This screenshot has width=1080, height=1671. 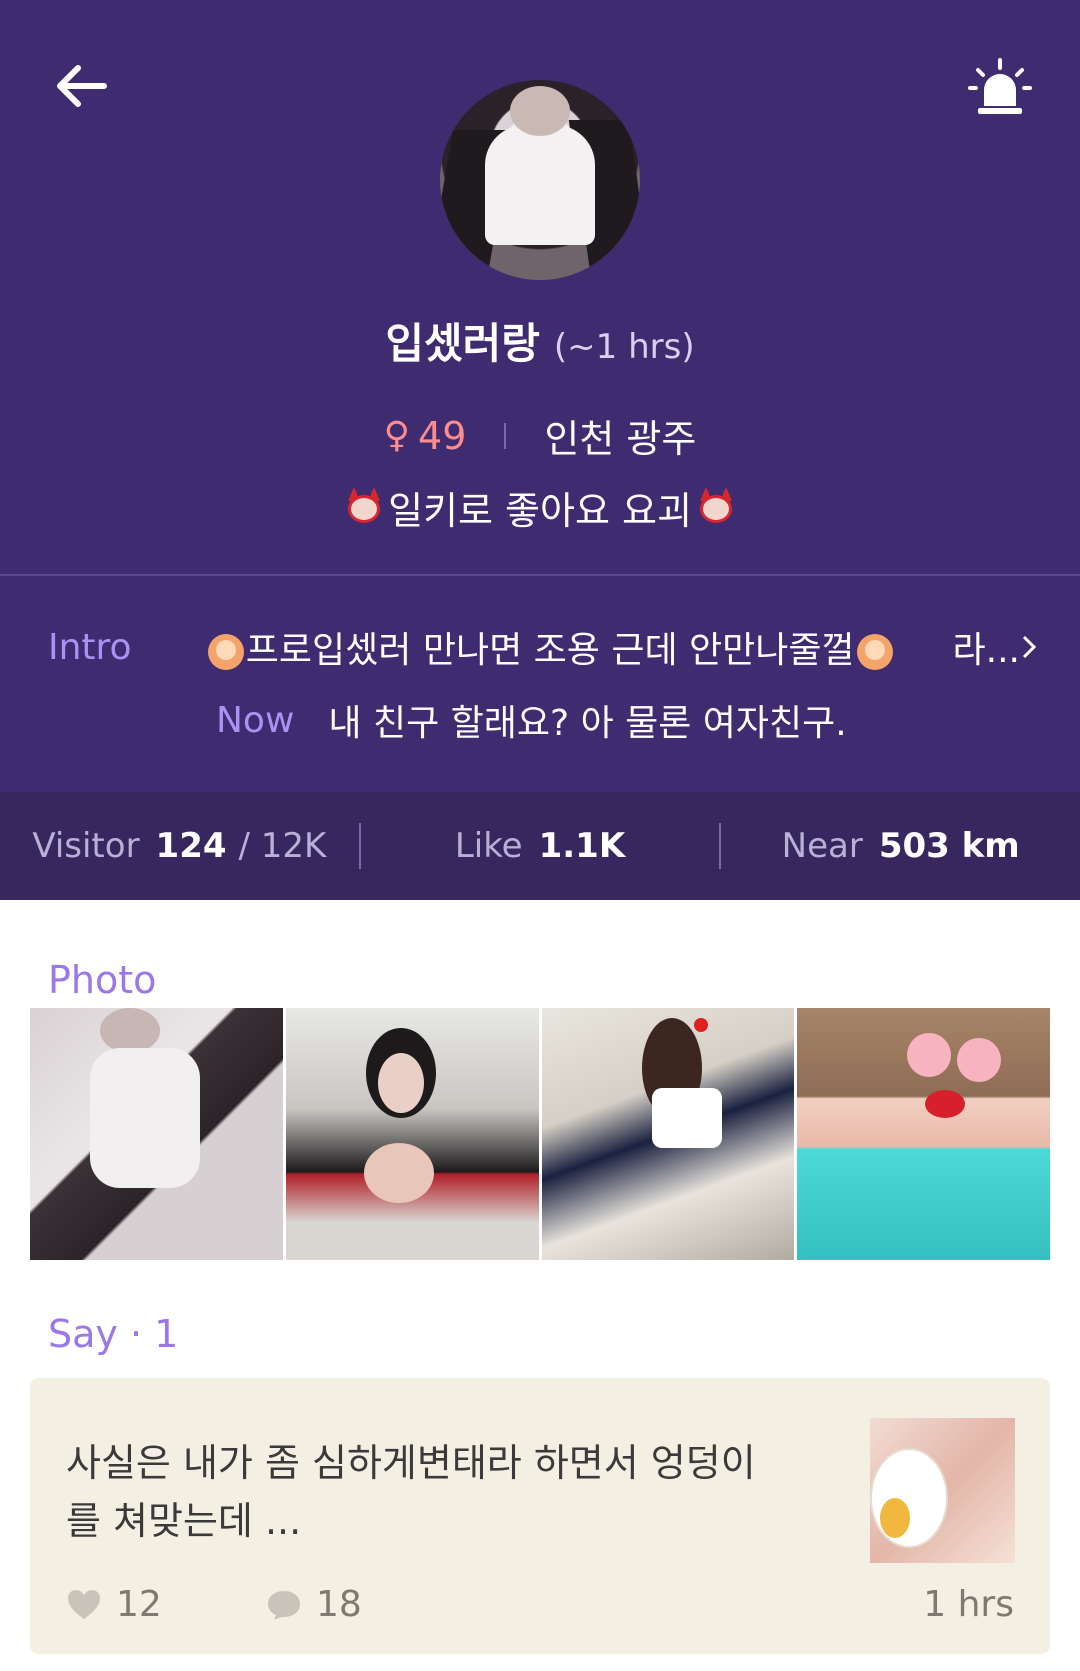 What do you see at coordinates (397, 435) in the screenshot?
I see `female-icon: ♀` at bounding box center [397, 435].